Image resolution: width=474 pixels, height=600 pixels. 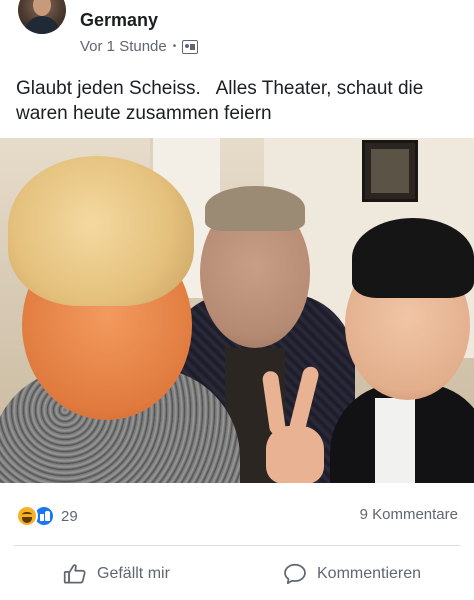 I want to click on photo-person-center-hair, so click(x=255, y=208).